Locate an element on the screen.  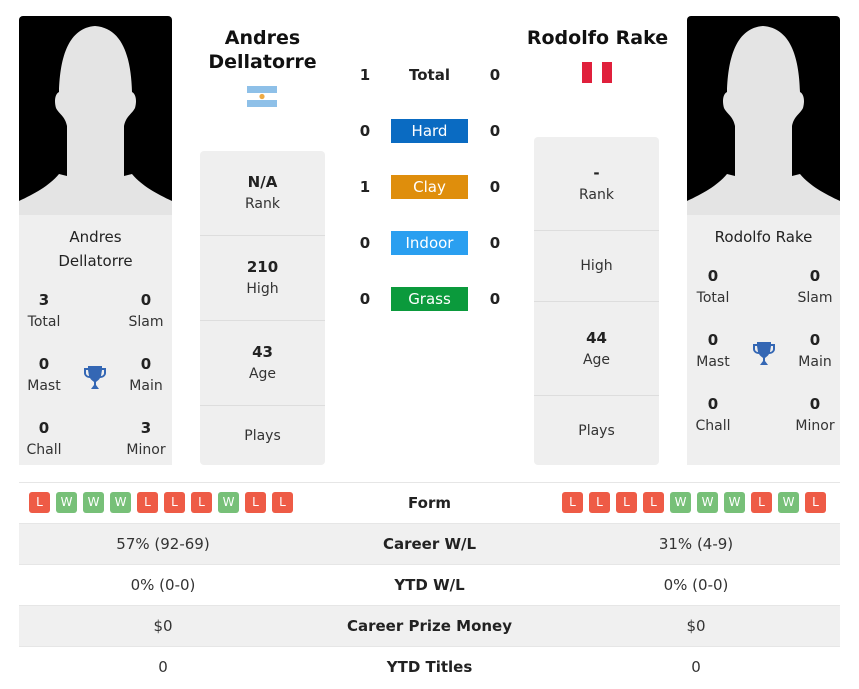
grass-badge: Grass is located at coordinates (429, 299).